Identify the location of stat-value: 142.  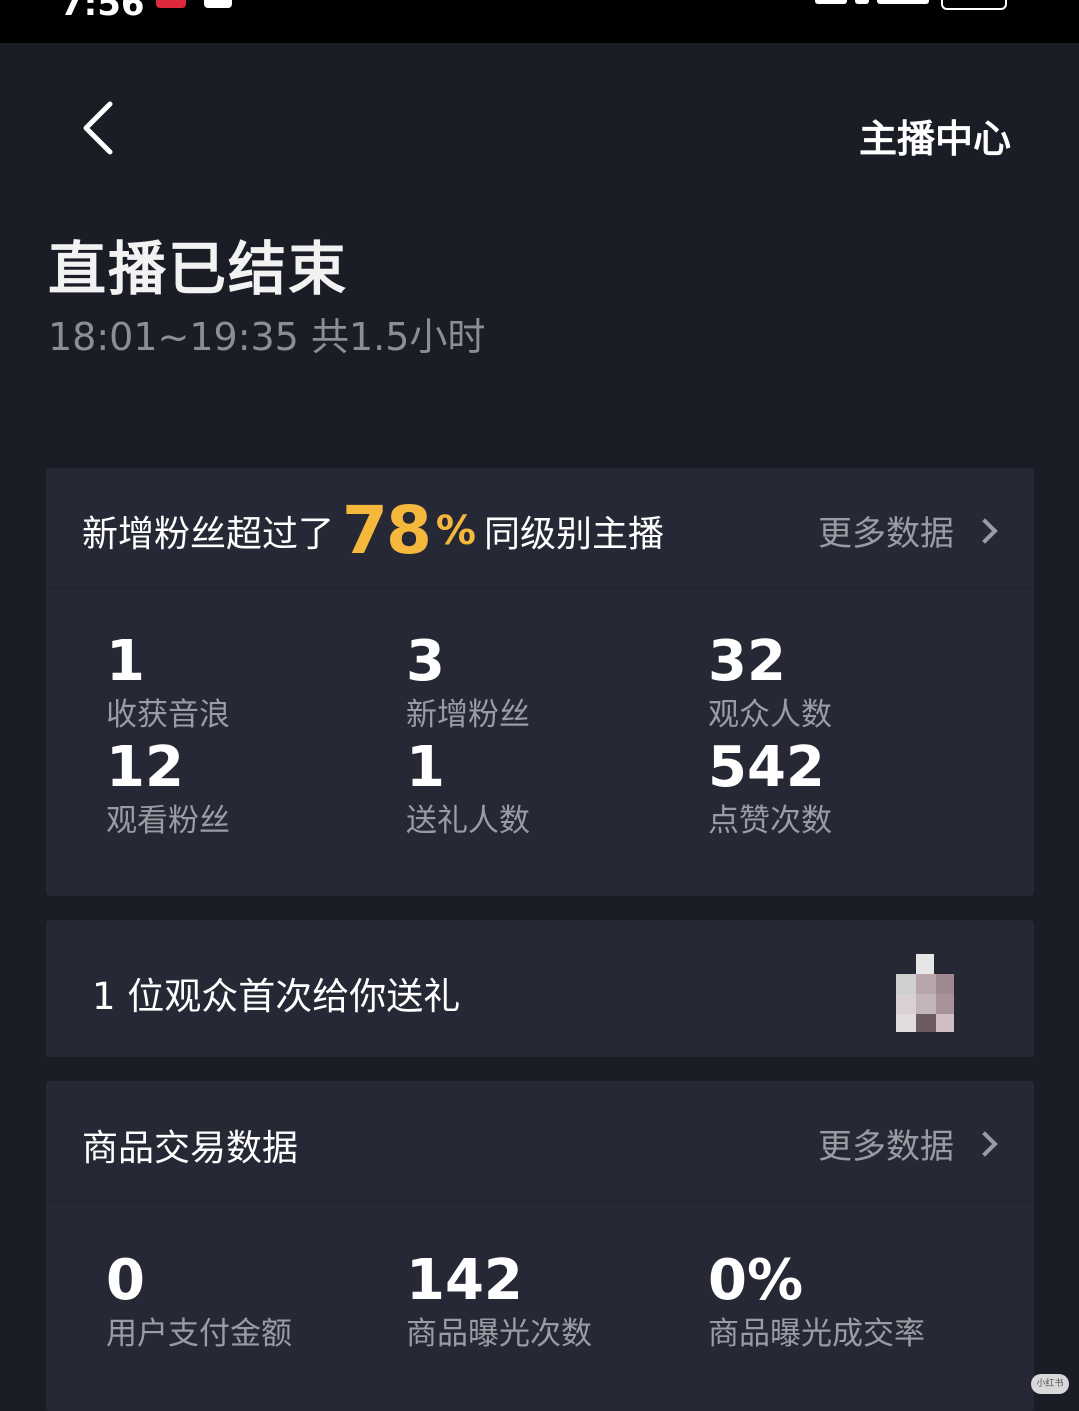
(464, 1280).